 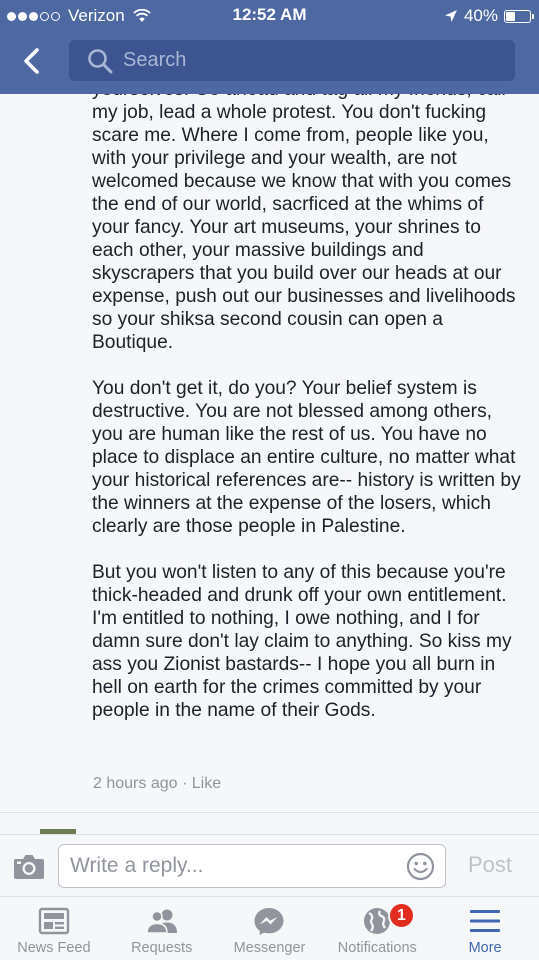 What do you see at coordinates (269, 16) in the screenshot?
I see `status-bar: Verizon 12:52 AM 40%` at bounding box center [269, 16].